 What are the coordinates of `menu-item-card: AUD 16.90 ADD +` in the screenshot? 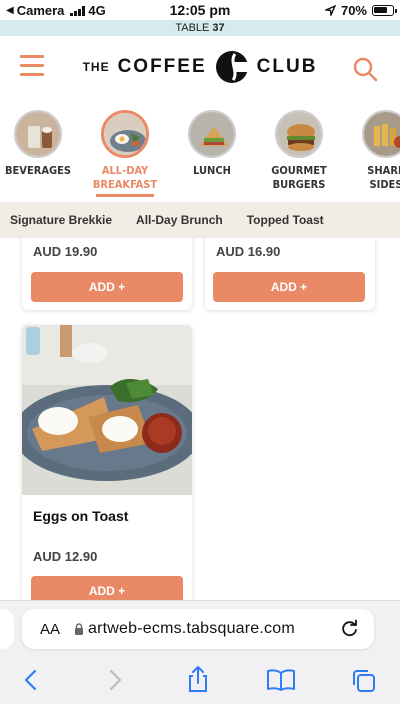 It's located at (290, 274).